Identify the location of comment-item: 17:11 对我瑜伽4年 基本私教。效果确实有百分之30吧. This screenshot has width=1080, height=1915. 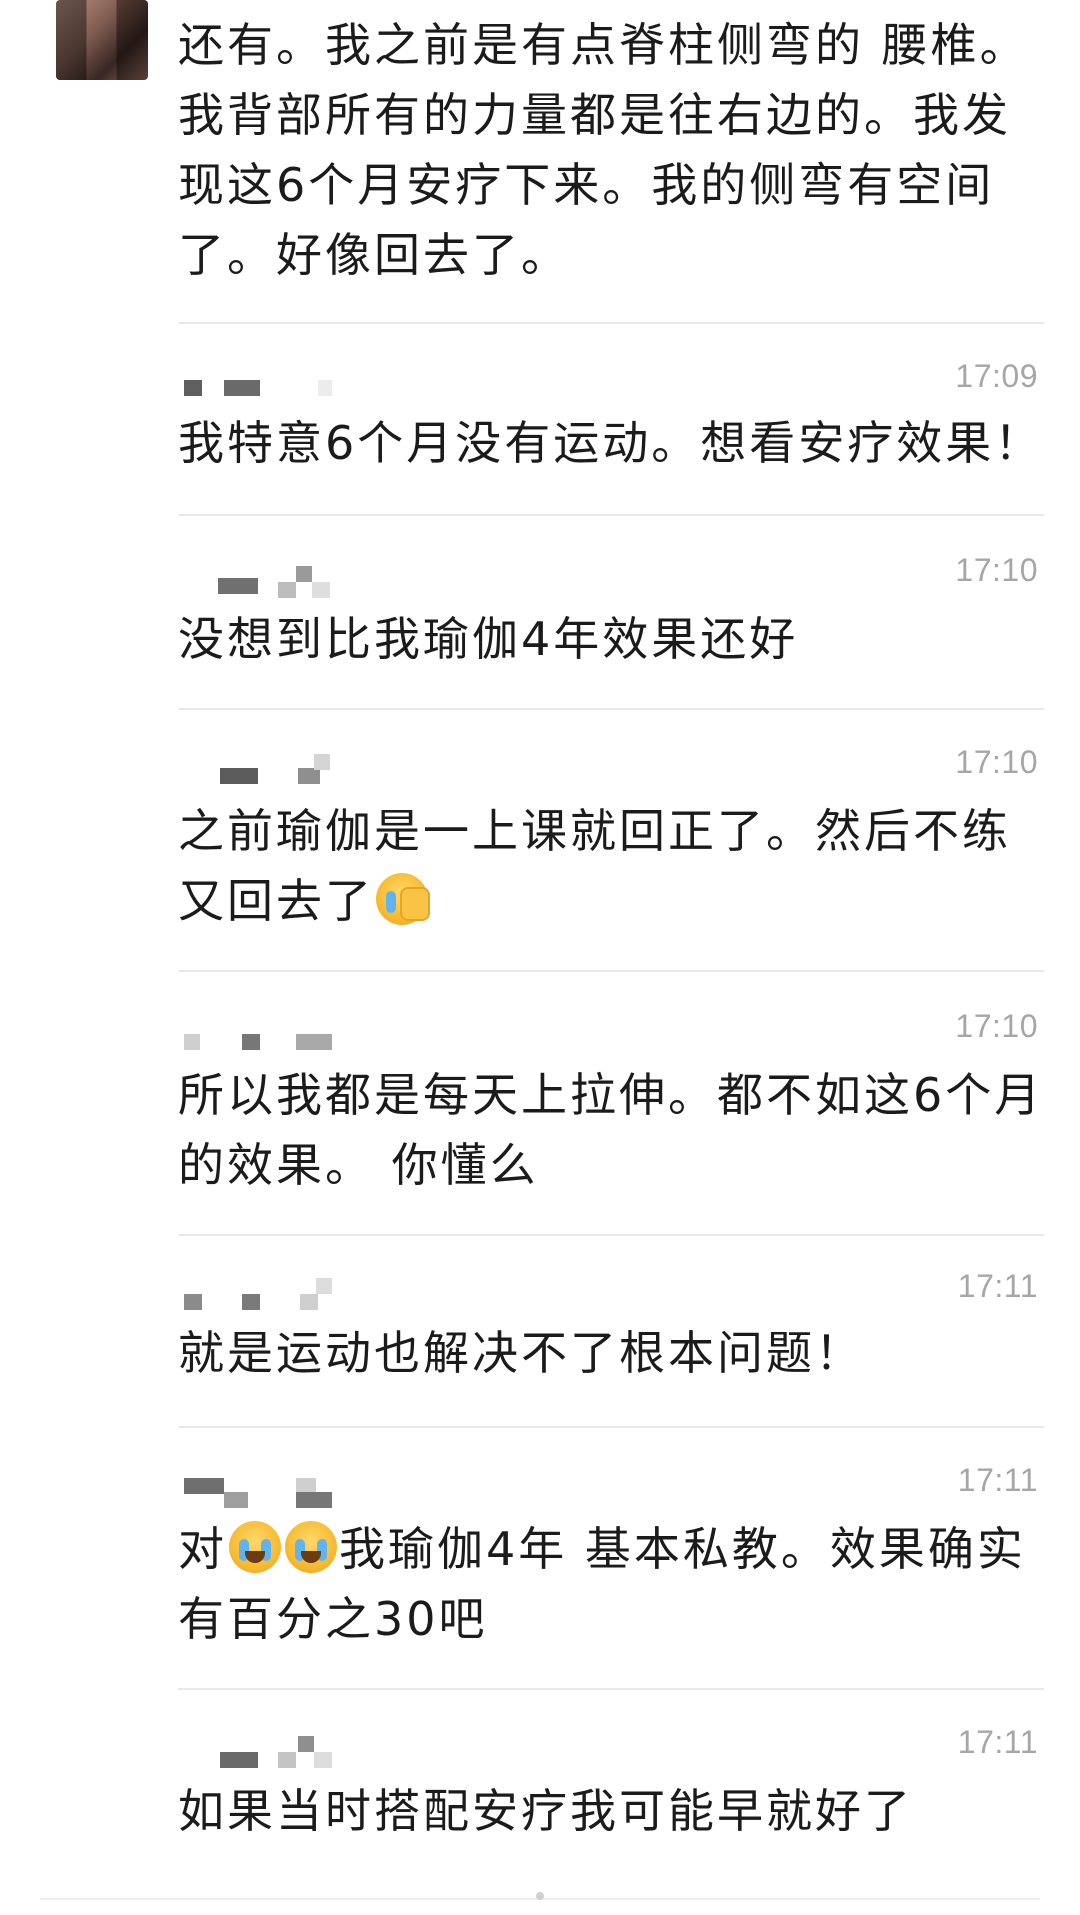
(611, 1562).